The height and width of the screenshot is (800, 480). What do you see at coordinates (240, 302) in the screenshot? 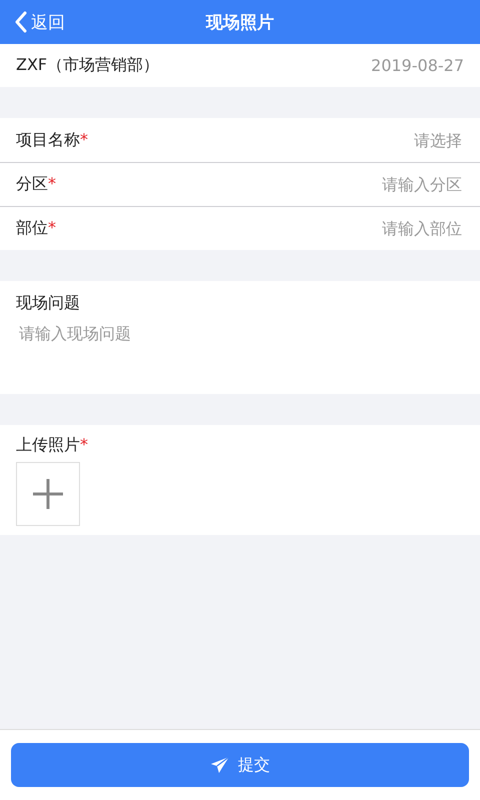
I see `field-label: 现场问题` at bounding box center [240, 302].